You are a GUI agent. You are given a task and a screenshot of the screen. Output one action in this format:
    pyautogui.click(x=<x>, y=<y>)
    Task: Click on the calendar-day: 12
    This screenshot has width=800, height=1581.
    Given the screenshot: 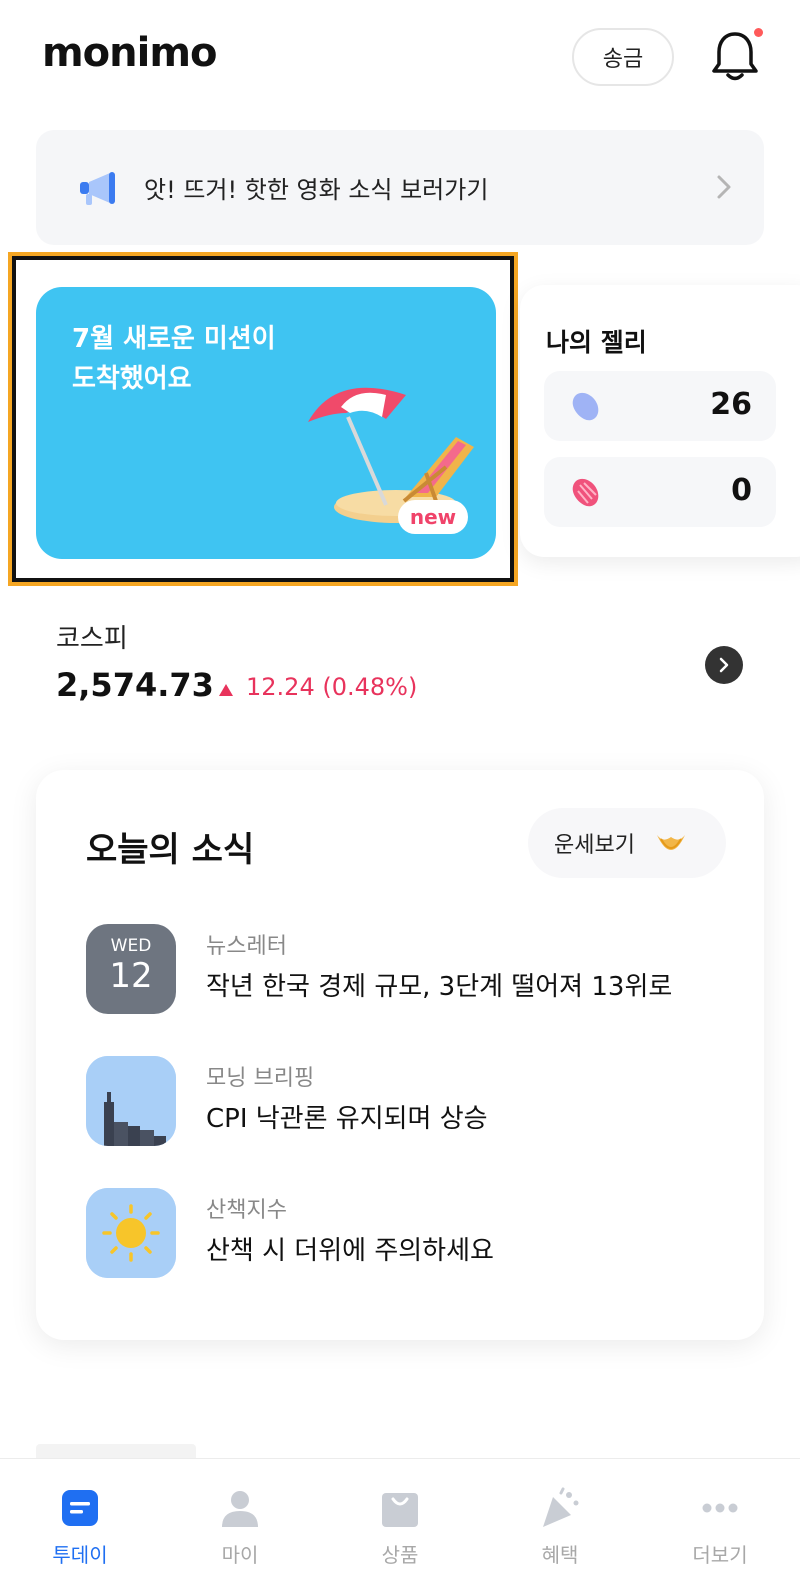 What is the action you would take?
    pyautogui.click(x=131, y=976)
    